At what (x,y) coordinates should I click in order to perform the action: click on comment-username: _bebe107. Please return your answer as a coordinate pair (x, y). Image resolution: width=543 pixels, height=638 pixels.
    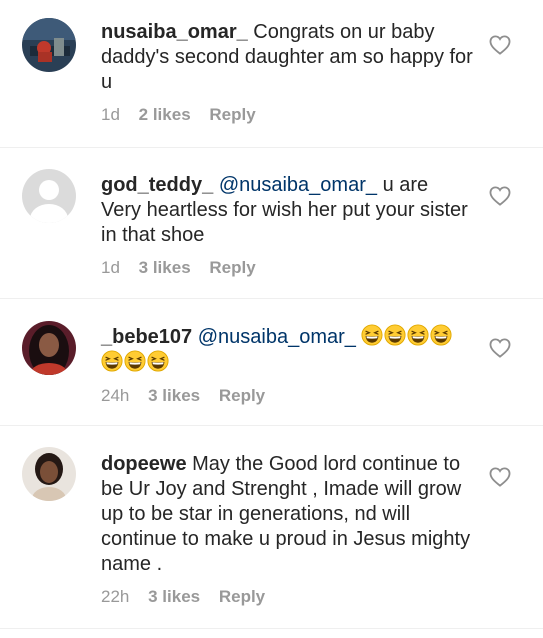
    Looking at the image, I should click on (146, 337).